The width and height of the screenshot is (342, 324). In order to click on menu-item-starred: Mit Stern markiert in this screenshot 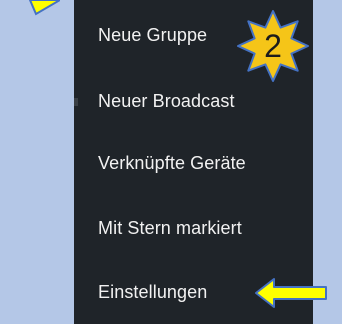, I will do `click(170, 228)`.